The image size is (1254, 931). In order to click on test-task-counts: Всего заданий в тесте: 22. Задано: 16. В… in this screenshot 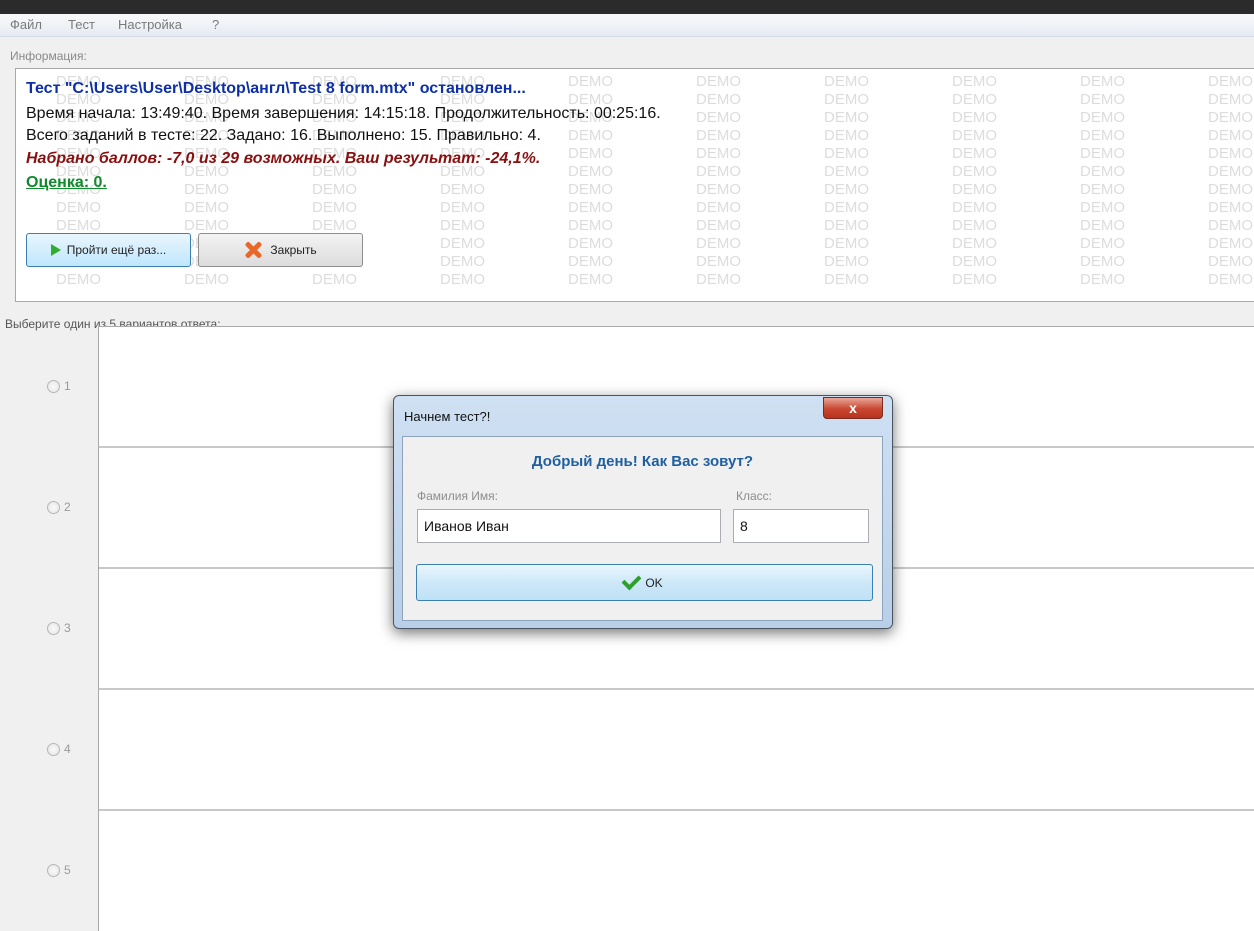, I will do `click(283, 135)`.